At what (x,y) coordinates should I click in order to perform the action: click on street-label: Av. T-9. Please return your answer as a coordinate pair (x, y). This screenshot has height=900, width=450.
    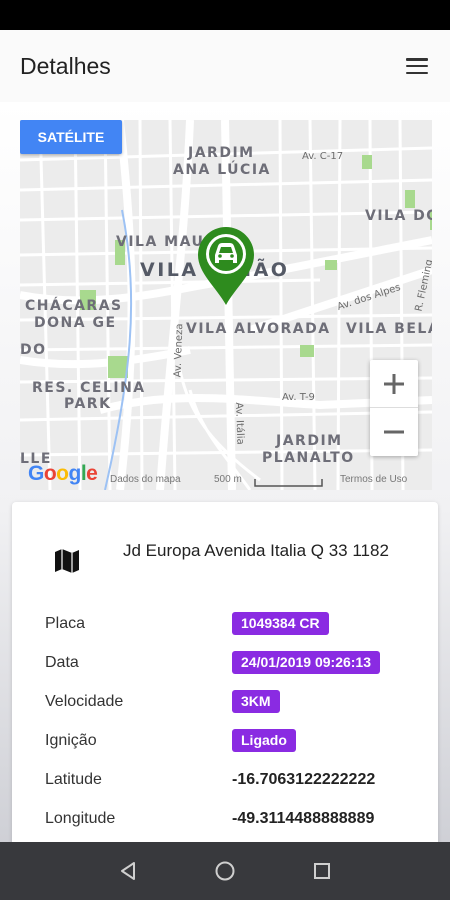
    Looking at the image, I should click on (298, 397).